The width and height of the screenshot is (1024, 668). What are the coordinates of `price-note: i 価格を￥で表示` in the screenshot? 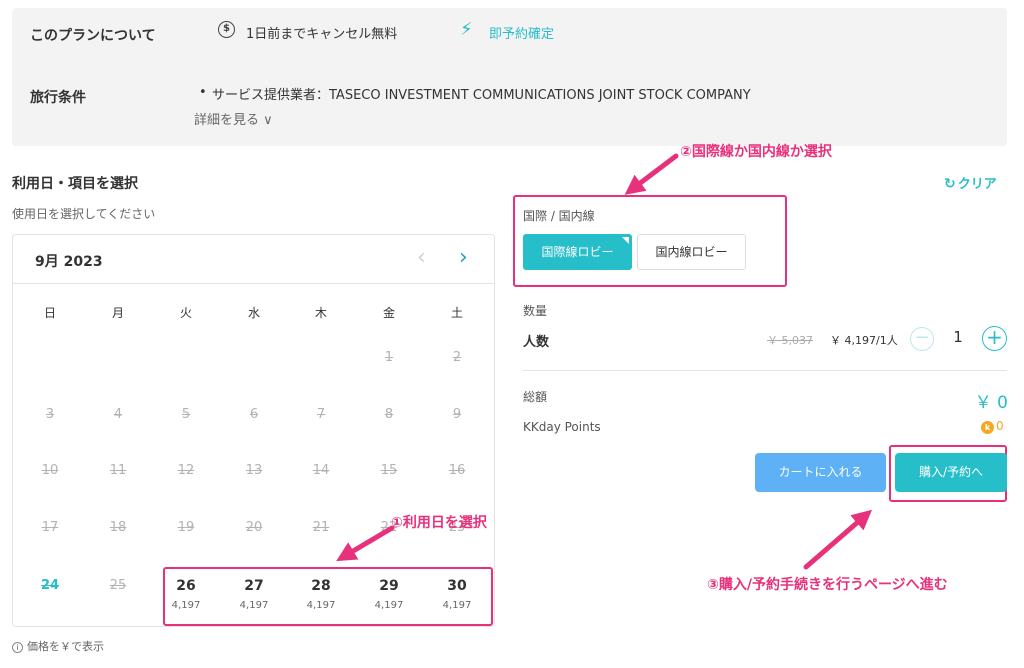 It's located at (58, 646).